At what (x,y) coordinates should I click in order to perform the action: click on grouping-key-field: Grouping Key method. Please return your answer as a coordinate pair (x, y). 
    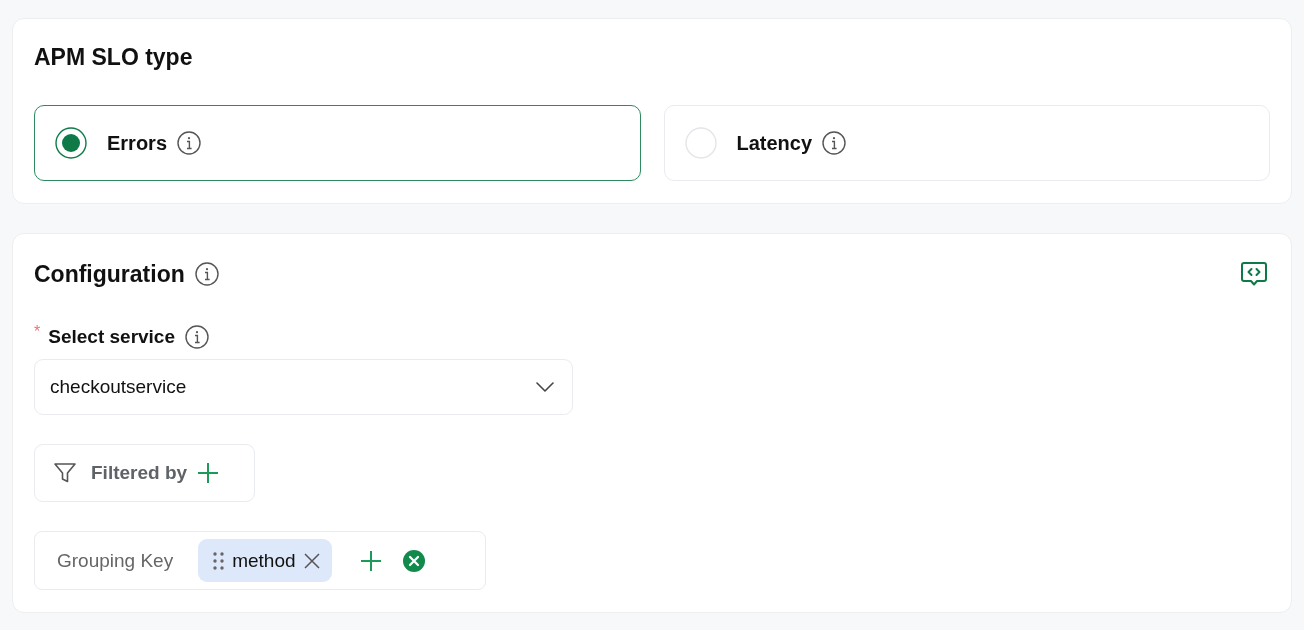
    Looking at the image, I should click on (260, 560).